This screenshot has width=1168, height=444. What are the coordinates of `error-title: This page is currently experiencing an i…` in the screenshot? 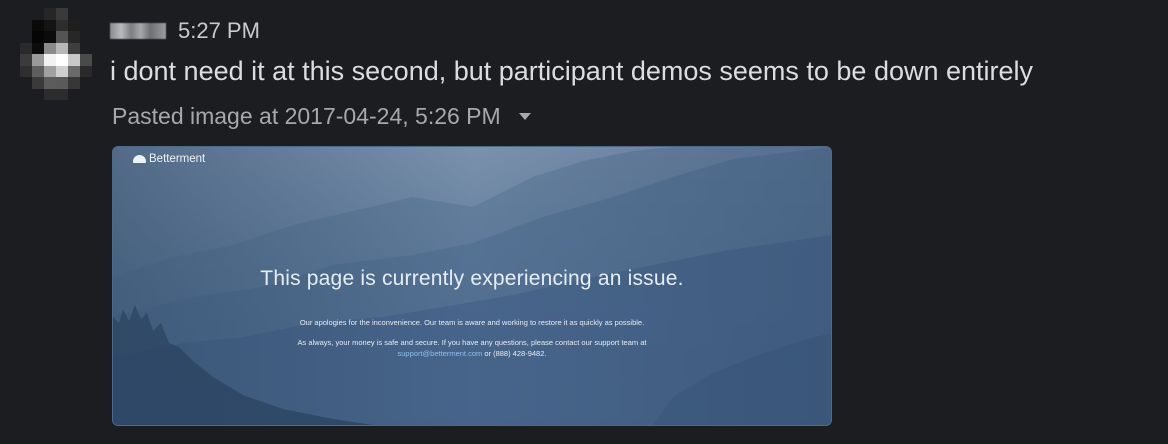 It's located at (472, 278).